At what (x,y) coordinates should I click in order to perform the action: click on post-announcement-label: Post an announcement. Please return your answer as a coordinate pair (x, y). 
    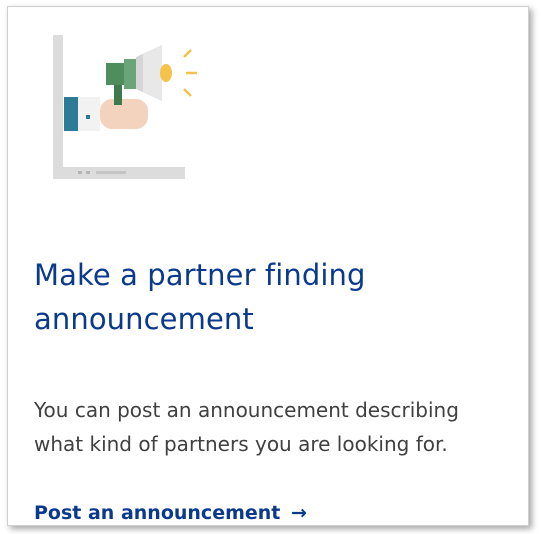
    Looking at the image, I should click on (157, 513).